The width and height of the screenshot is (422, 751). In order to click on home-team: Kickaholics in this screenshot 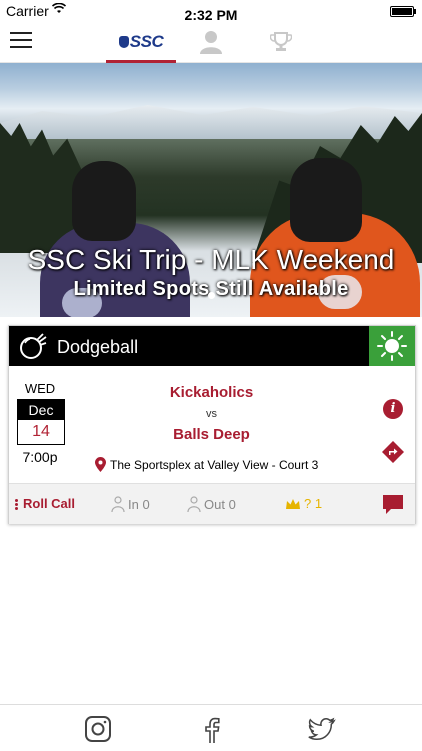, I will do `click(211, 392)`.